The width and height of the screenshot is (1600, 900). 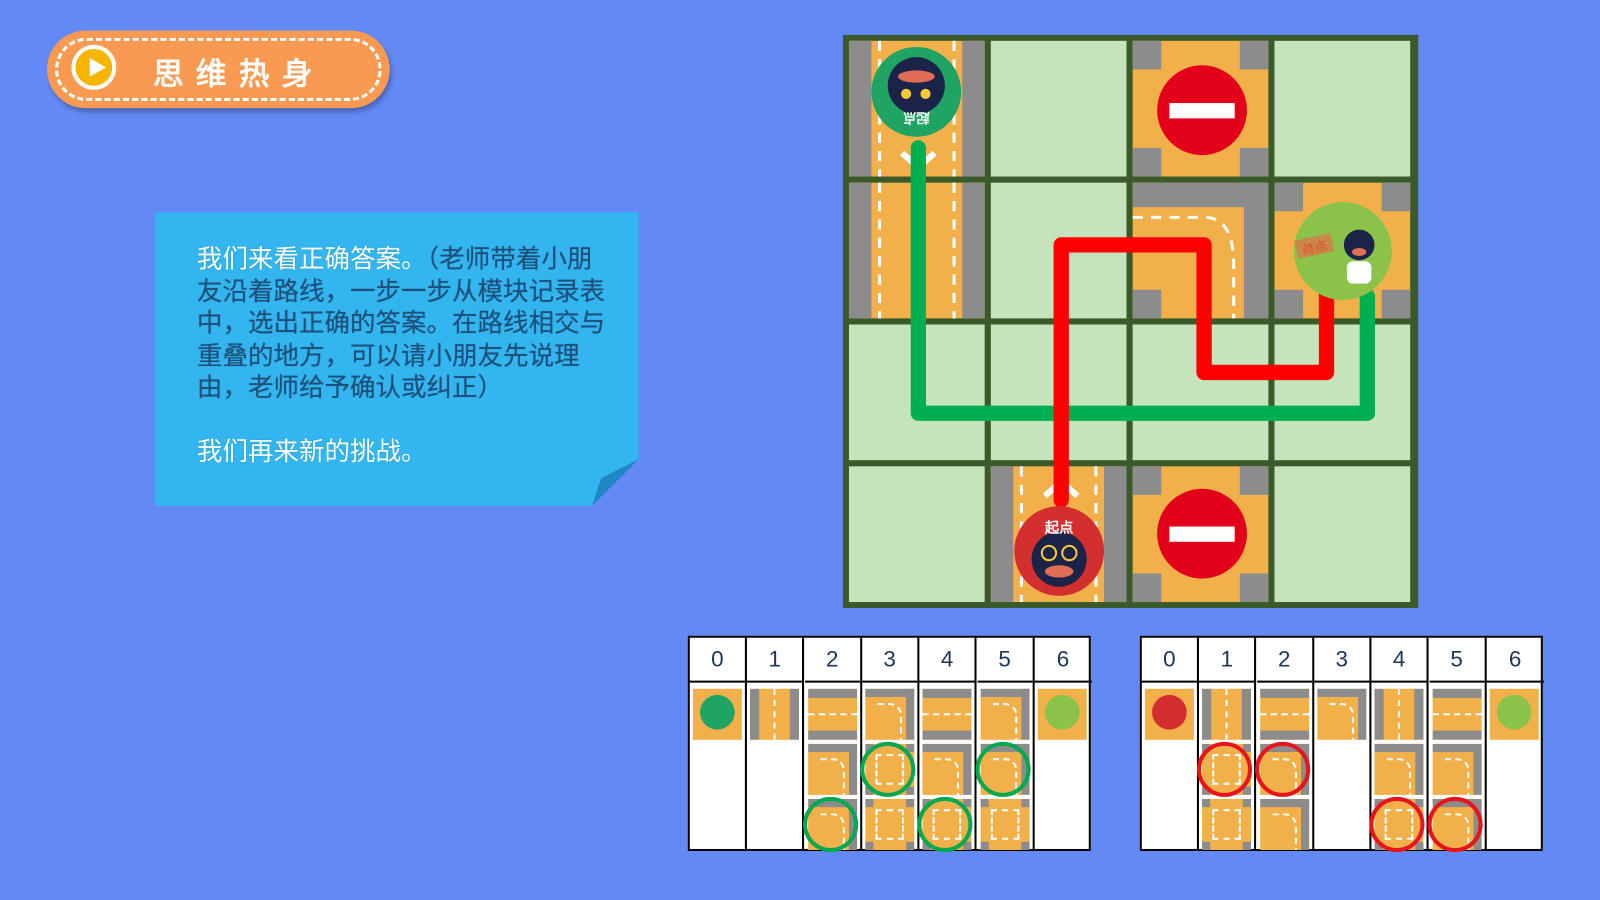 What do you see at coordinates (1059, 551) in the screenshot?
I see `red-start-token: 起点` at bounding box center [1059, 551].